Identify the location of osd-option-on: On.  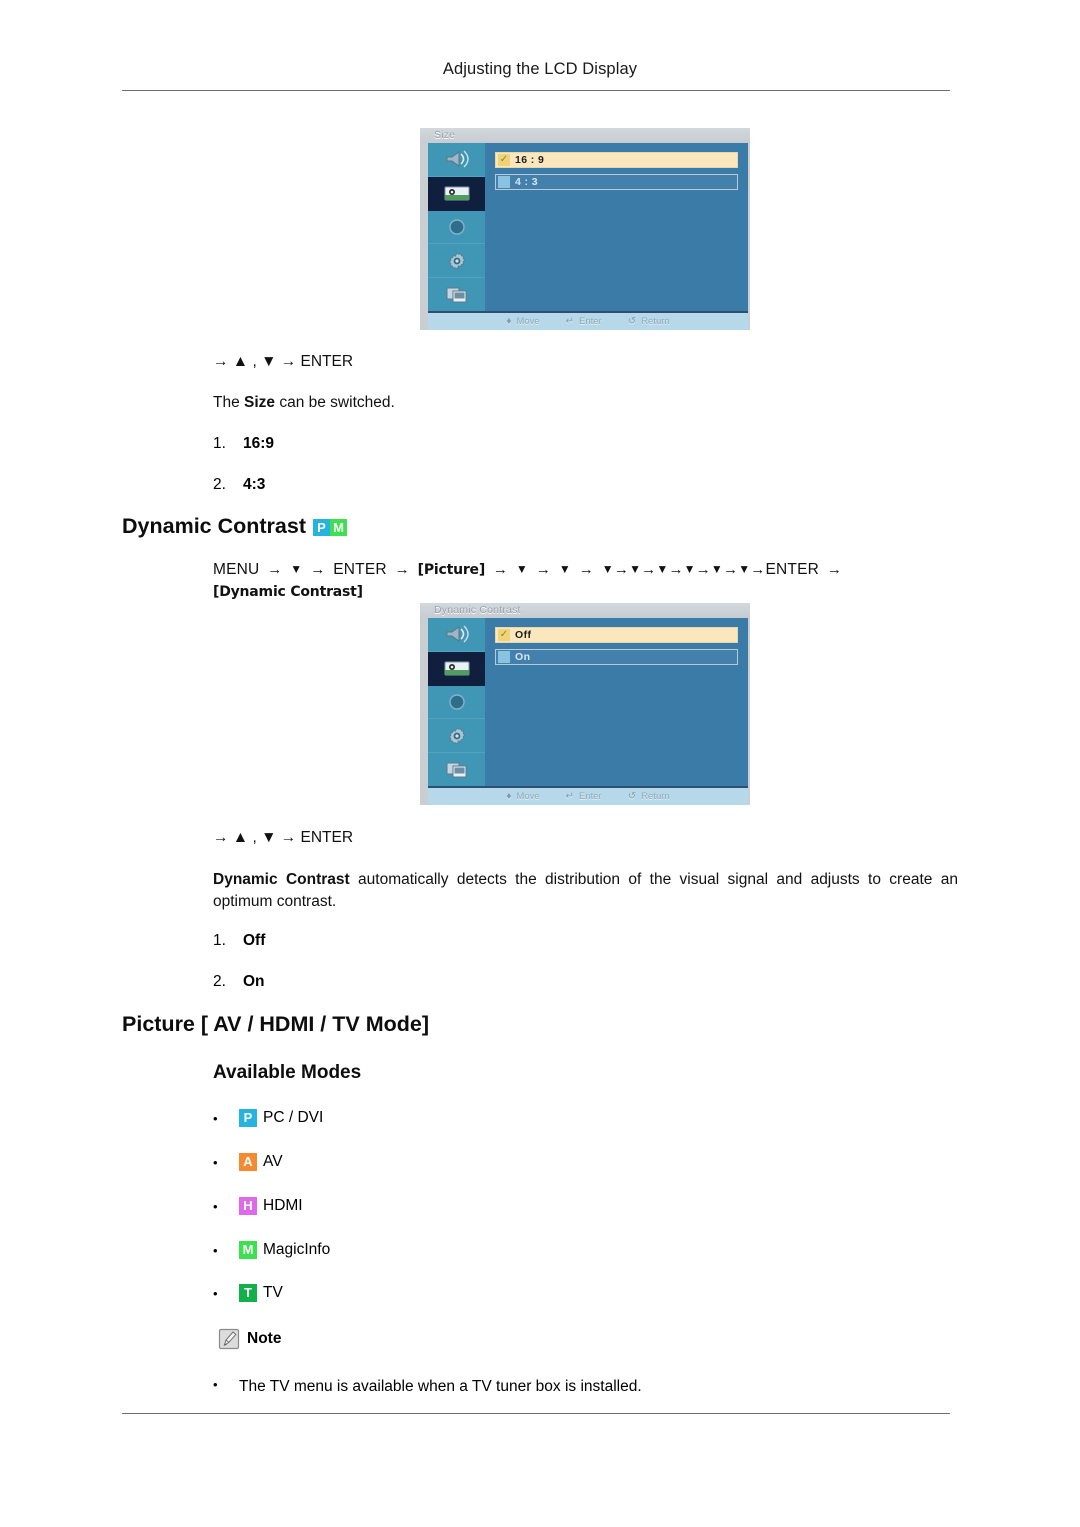
(616, 657).